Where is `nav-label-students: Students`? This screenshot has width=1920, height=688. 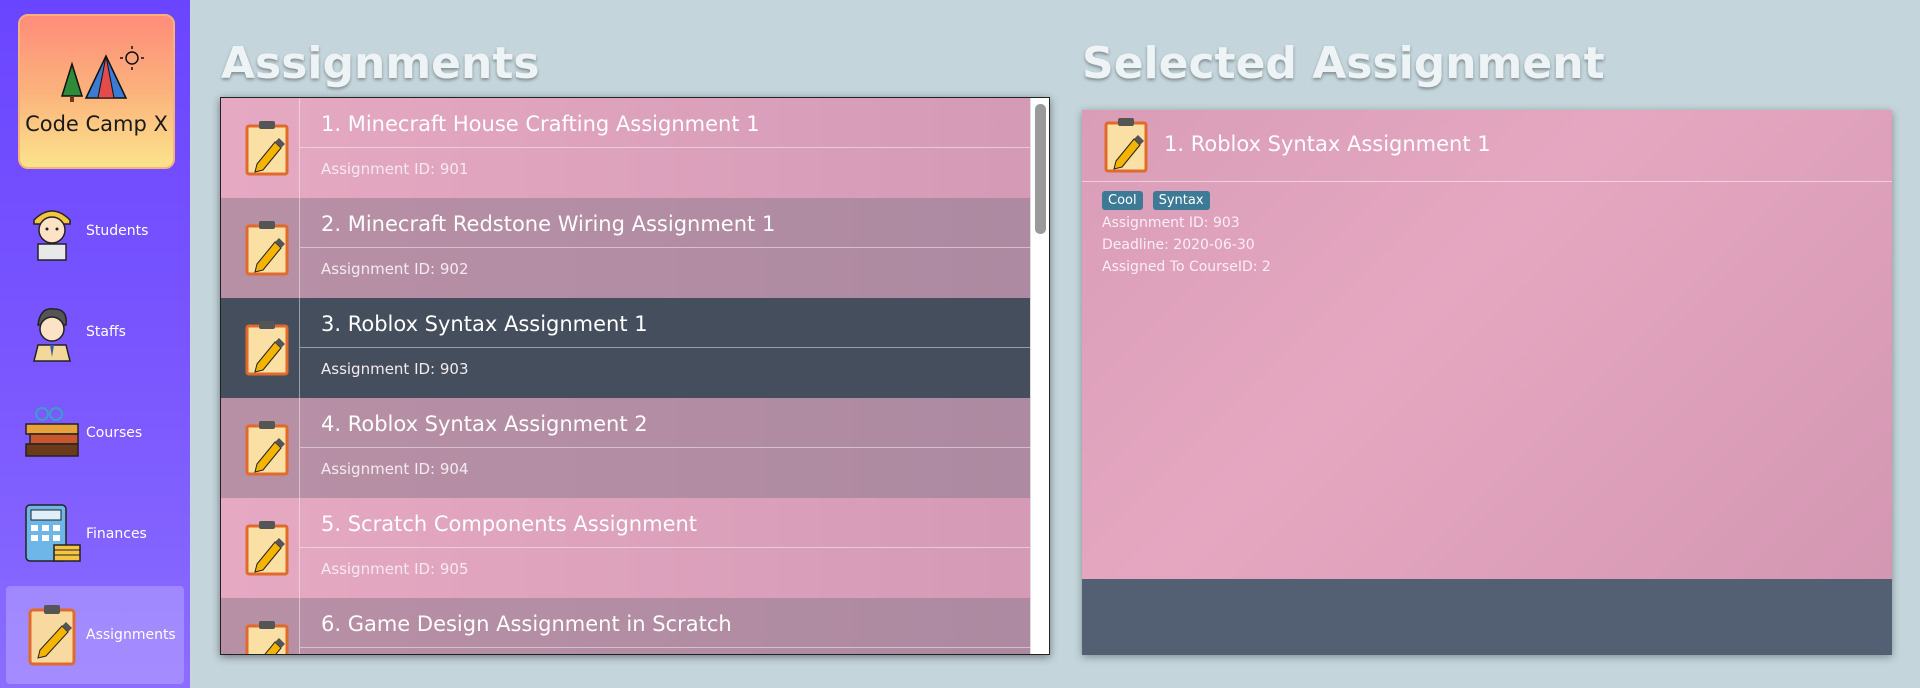 nav-label-students: Students is located at coordinates (117, 231).